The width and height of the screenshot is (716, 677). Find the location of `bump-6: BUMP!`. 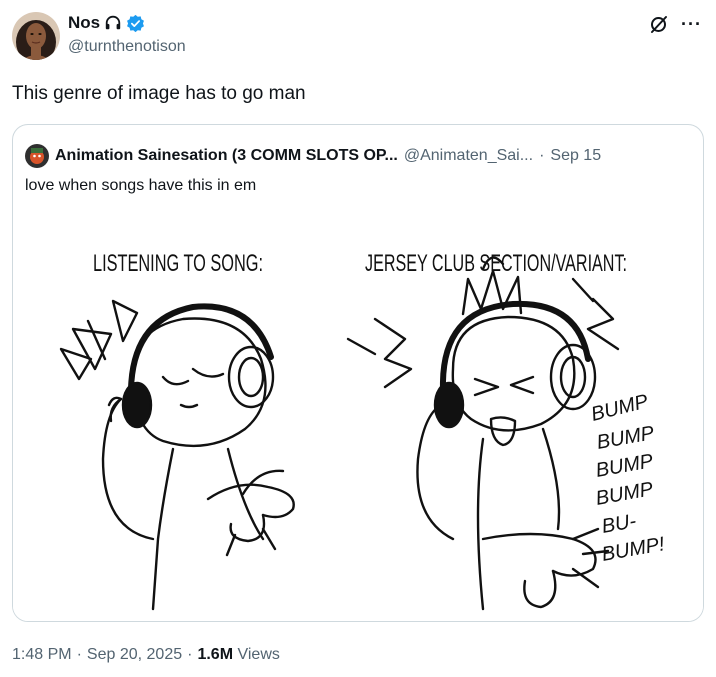

bump-6: BUMP! is located at coordinates (633, 549).